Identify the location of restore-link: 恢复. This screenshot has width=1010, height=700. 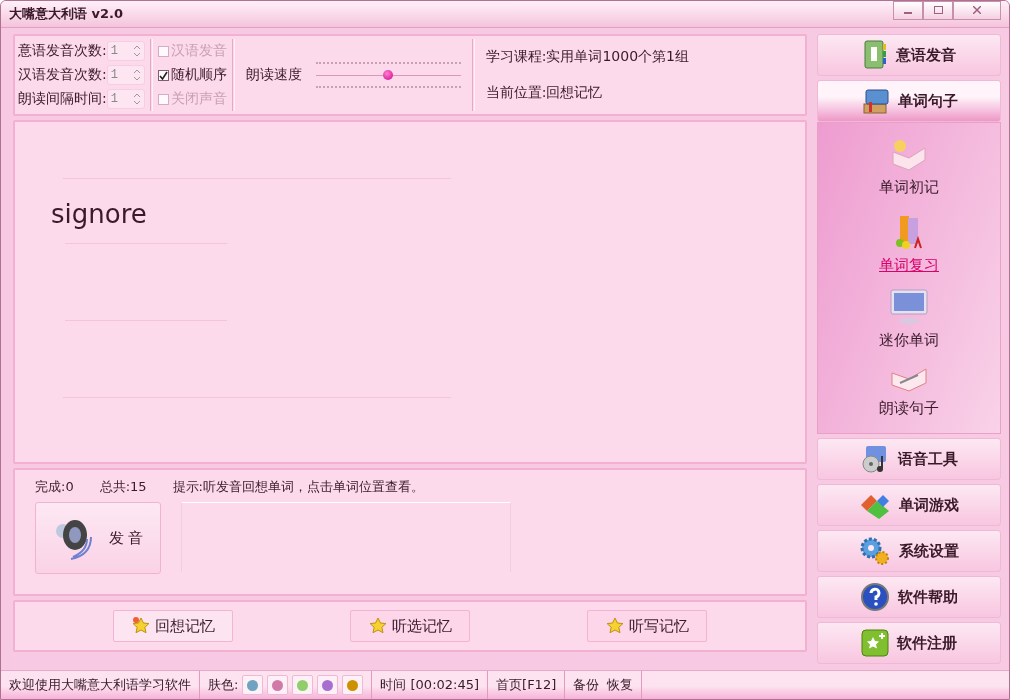
(620, 685).